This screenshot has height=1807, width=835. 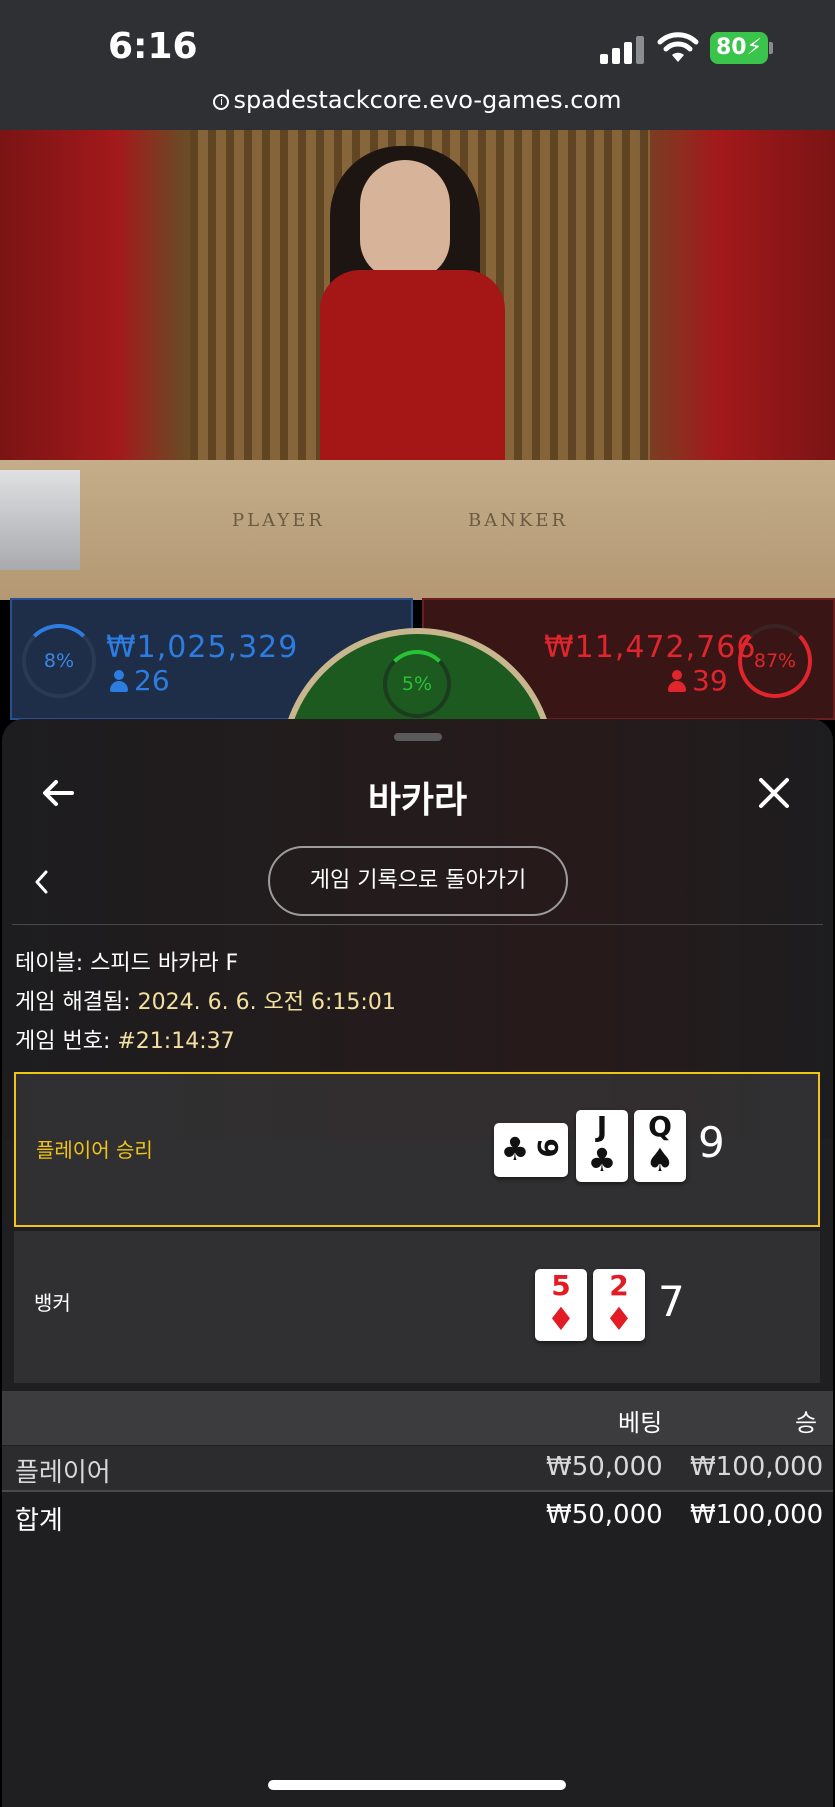 I want to click on table-row-total: 합계 ₩50,000 ₩100,000, so click(x=417, y=1517).